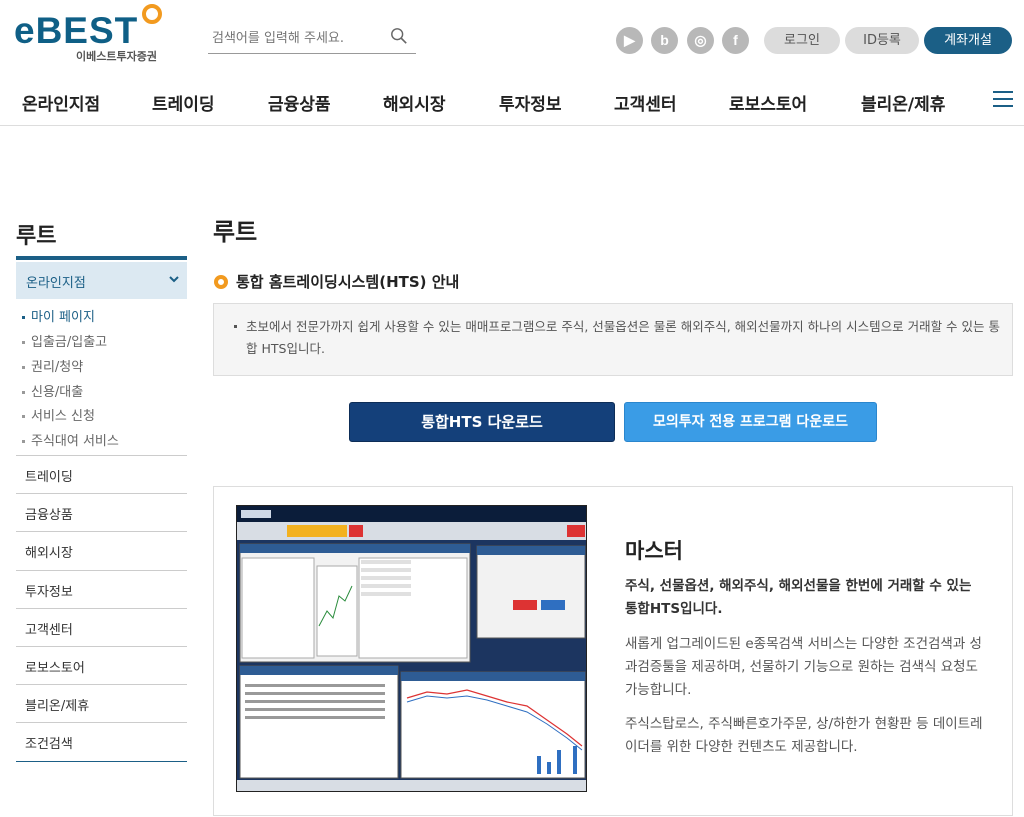 Image resolution: width=1024 pixels, height=817 pixels. What do you see at coordinates (768, 102) in the screenshot?
I see `gnb-item-robo-store: 로보스토어` at bounding box center [768, 102].